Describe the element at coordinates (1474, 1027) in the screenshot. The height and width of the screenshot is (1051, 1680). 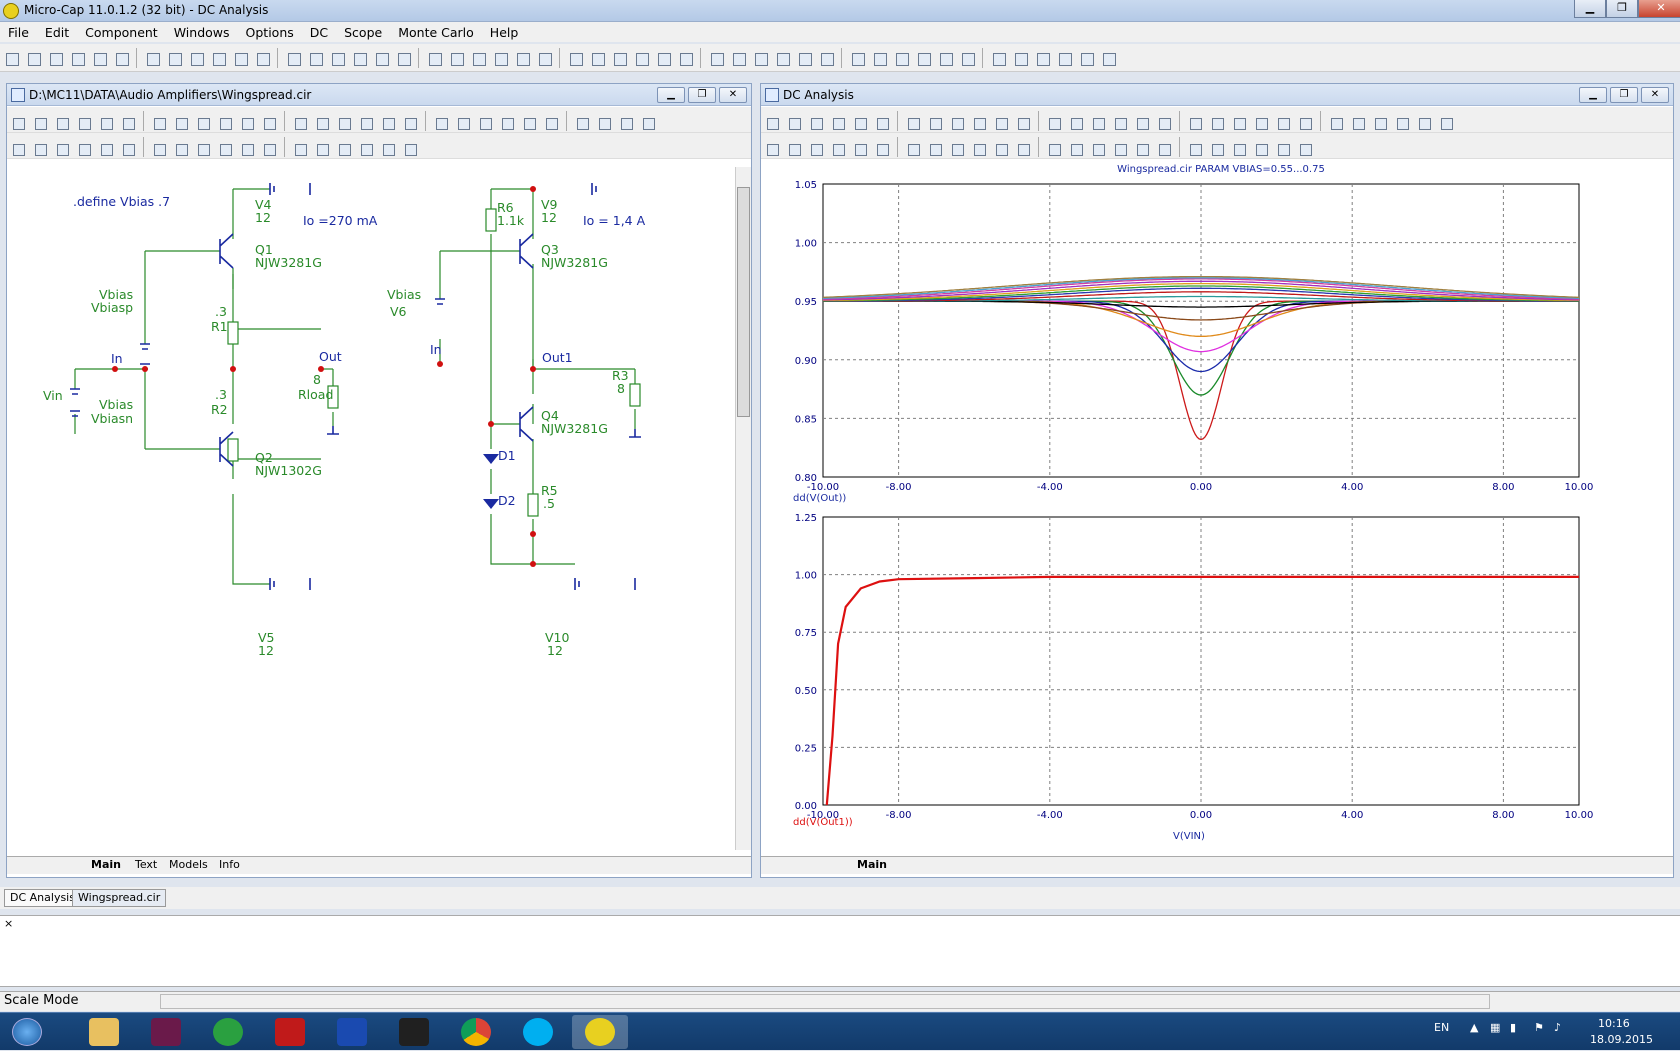
I see `tray-up-arrow-icon: ▲` at that location.